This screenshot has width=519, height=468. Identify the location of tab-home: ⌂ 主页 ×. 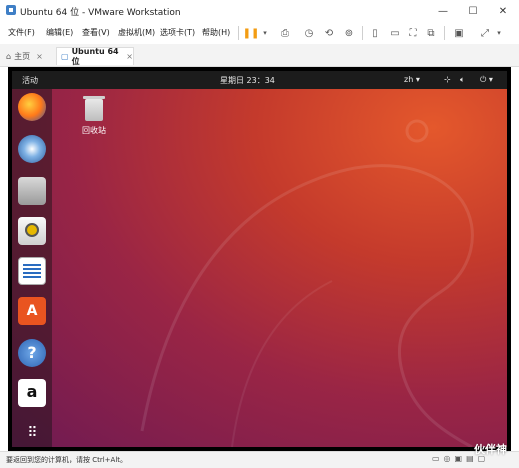
(28, 56).